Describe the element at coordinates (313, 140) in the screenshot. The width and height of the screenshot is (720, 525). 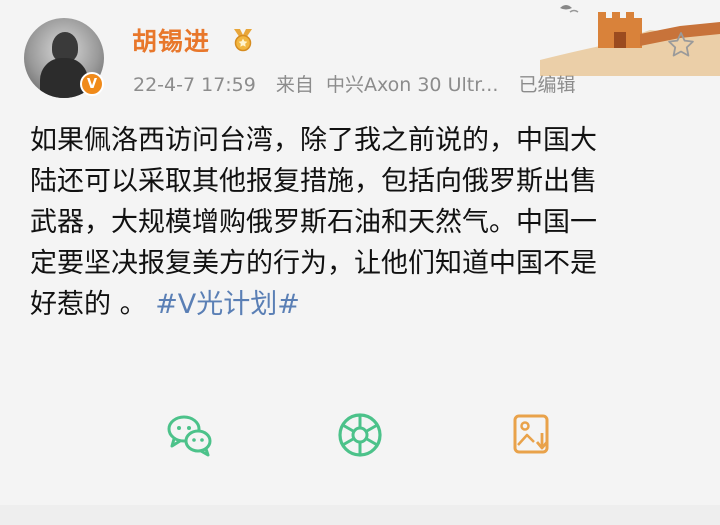
I see `content-line: 如果佩洛西访问台湾，除了我之前说的，中国大` at that location.